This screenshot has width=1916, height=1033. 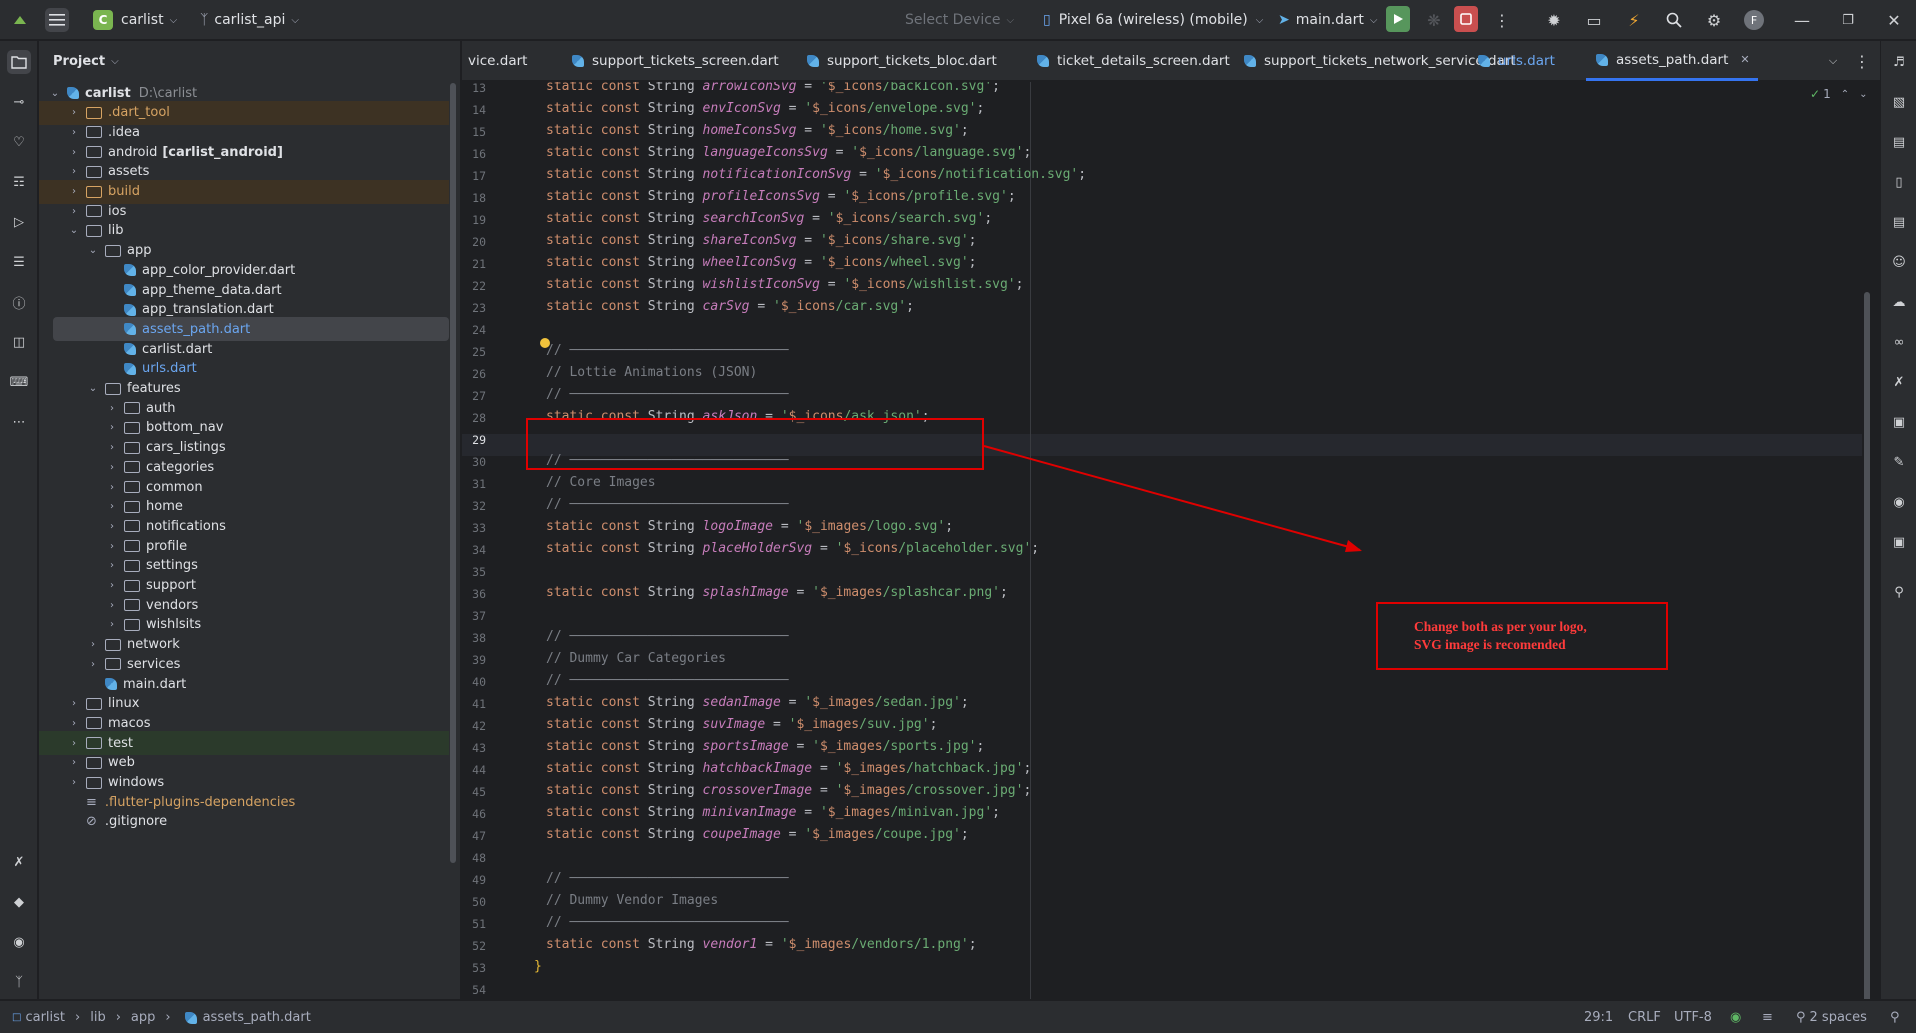 What do you see at coordinates (1693, 1017) in the screenshot?
I see `file-encoding: UTF-8` at bounding box center [1693, 1017].